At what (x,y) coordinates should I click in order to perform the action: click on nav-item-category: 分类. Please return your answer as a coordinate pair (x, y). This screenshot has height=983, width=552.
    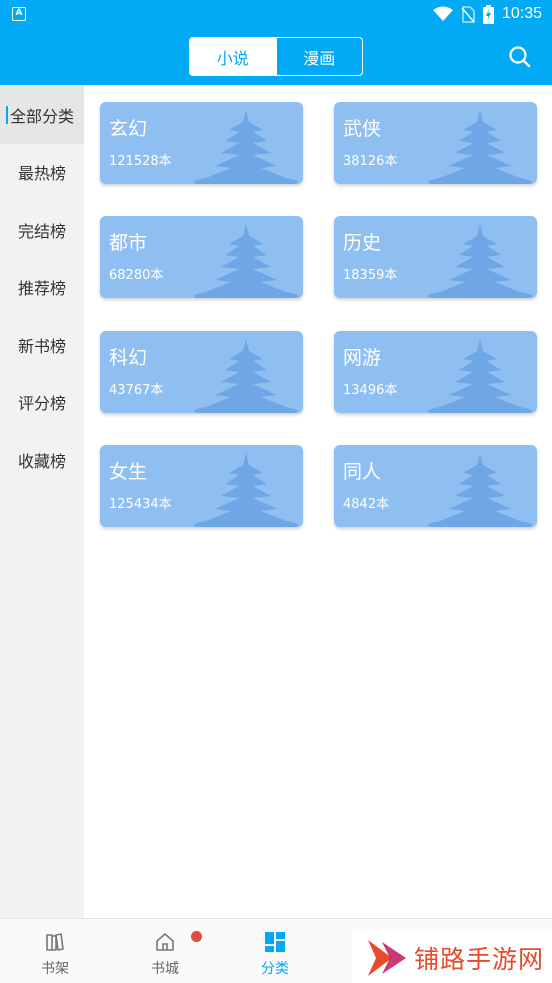
    Looking at the image, I should click on (275, 951).